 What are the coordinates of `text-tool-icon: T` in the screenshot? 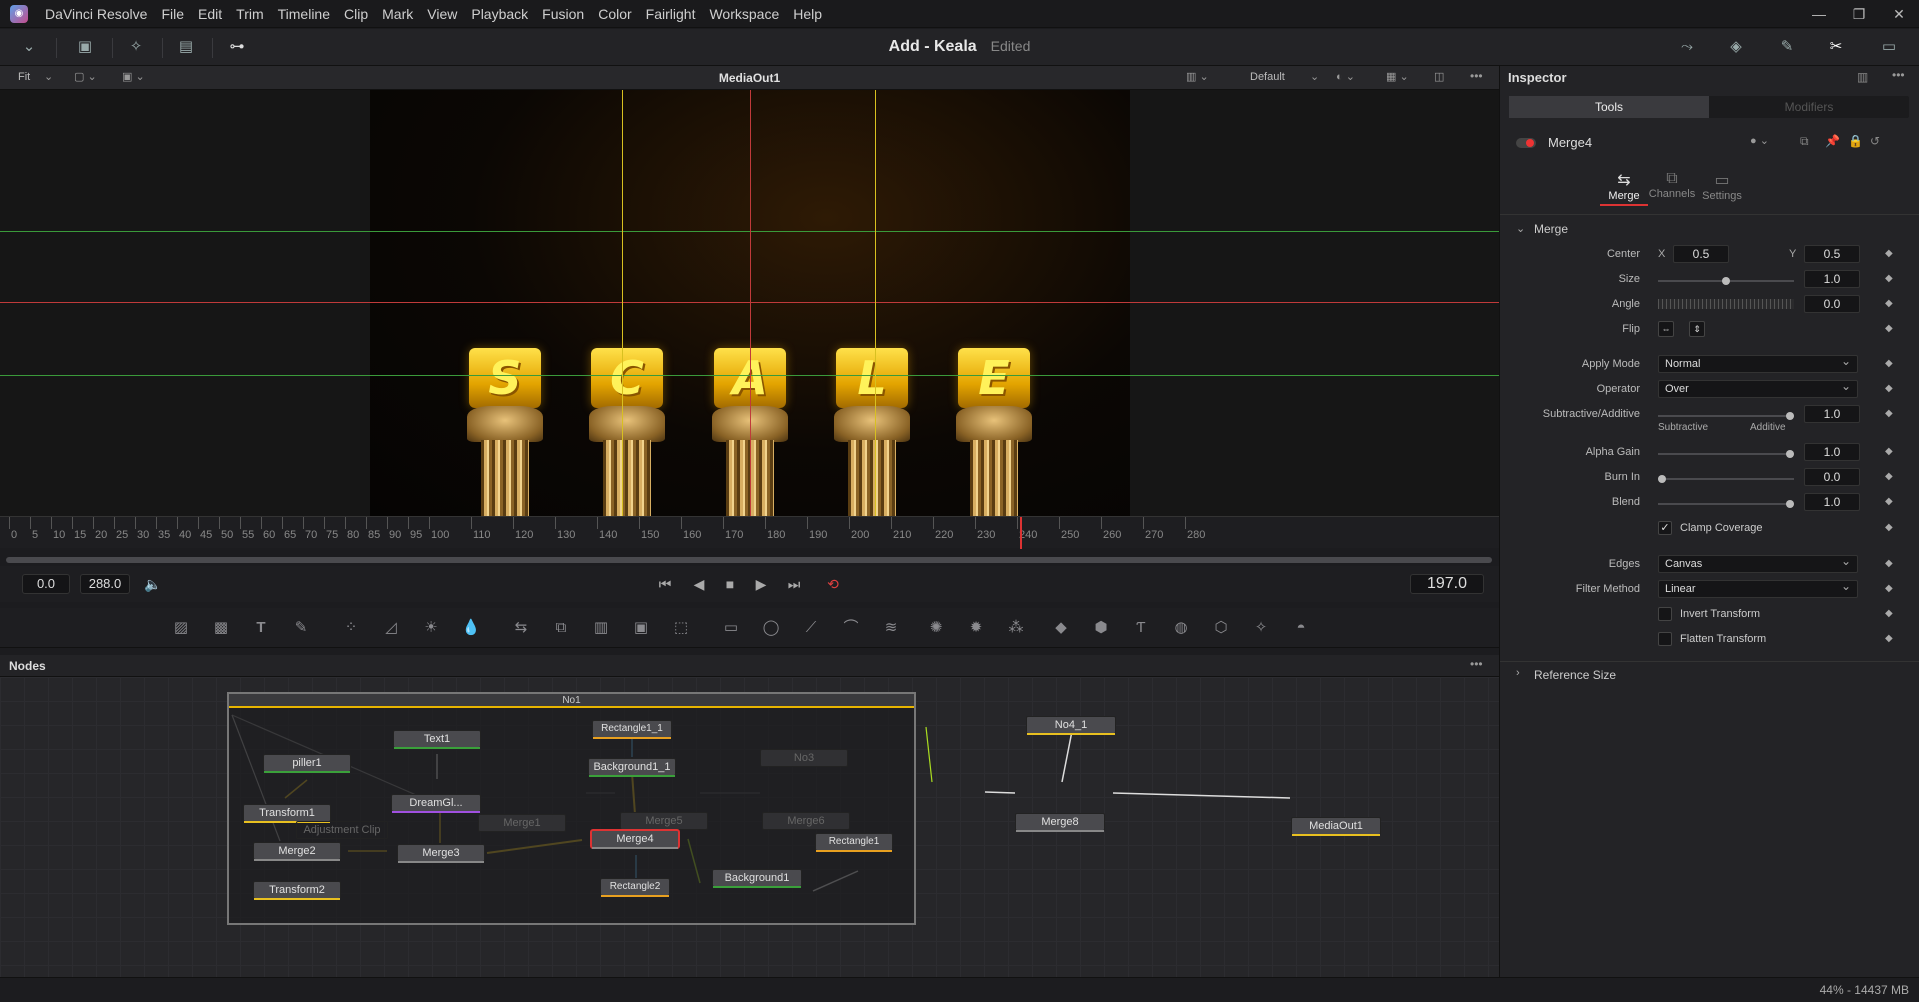 It's located at (261, 628).